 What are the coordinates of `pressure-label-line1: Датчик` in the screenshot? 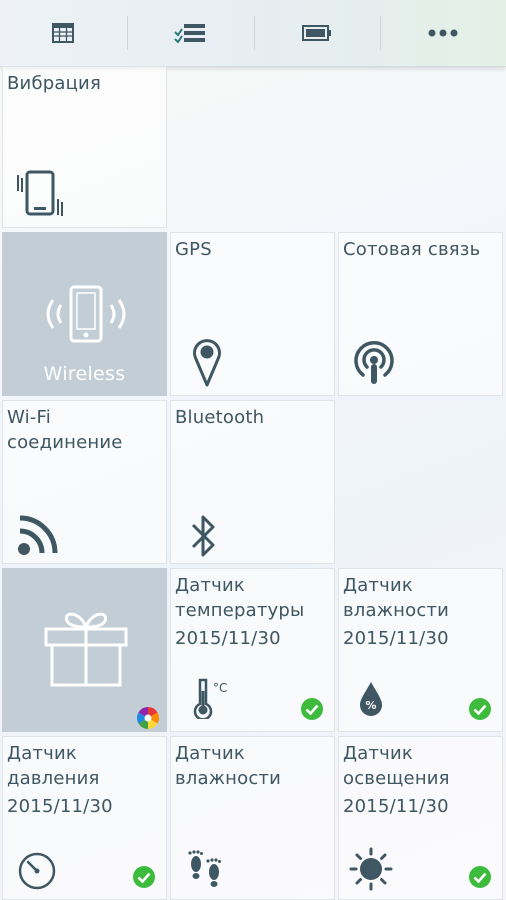 It's located at (42, 753).